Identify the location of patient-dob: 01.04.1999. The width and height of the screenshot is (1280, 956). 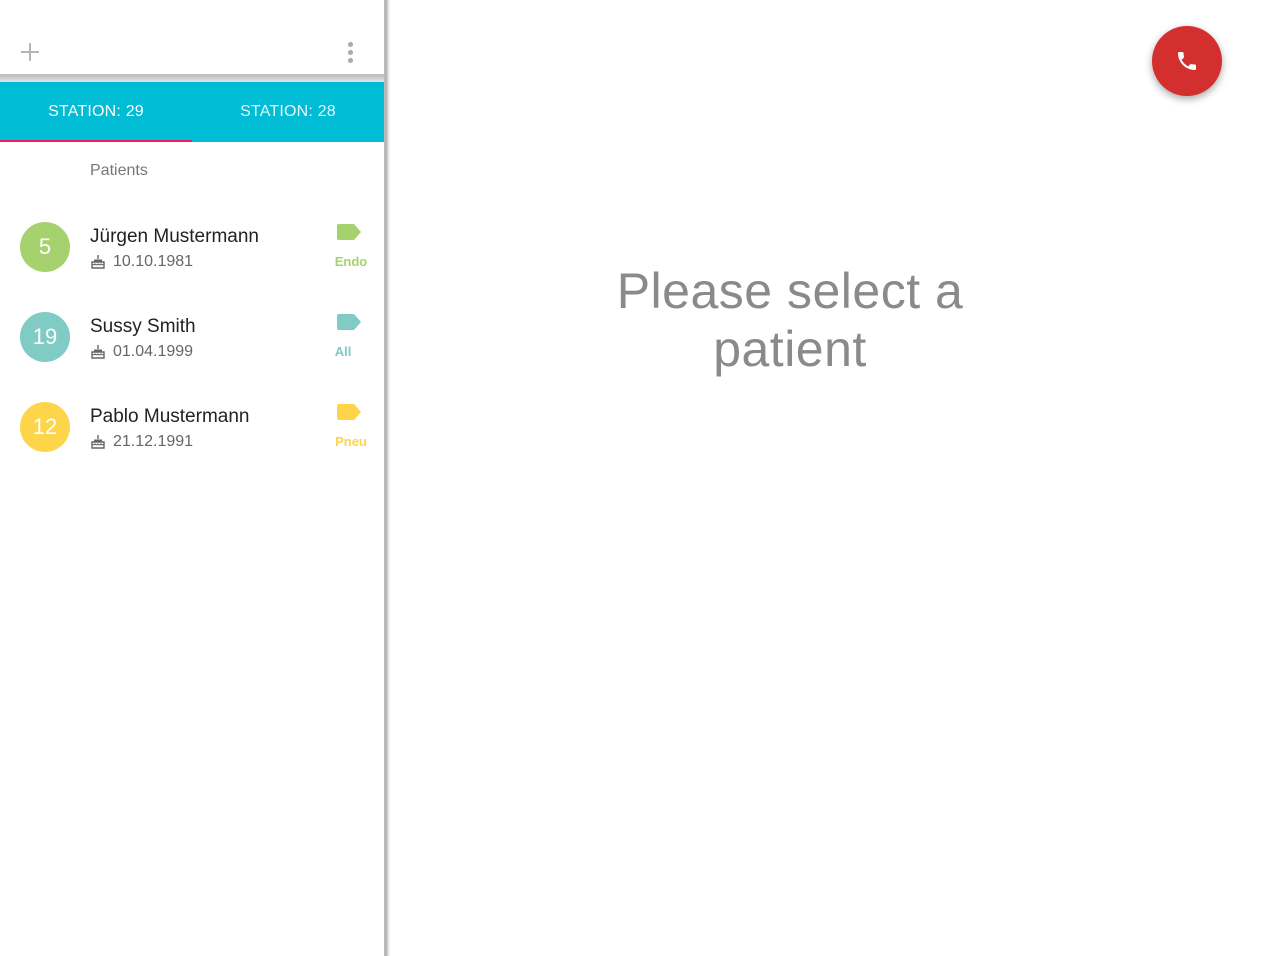
(141, 352).